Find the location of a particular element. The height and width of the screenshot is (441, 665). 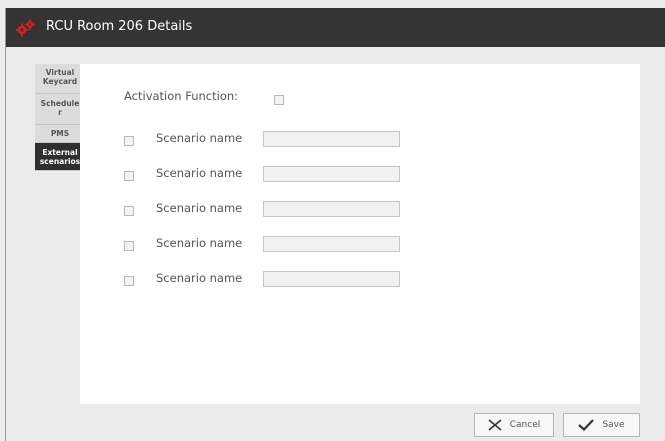

save-button: Save is located at coordinates (601, 425).